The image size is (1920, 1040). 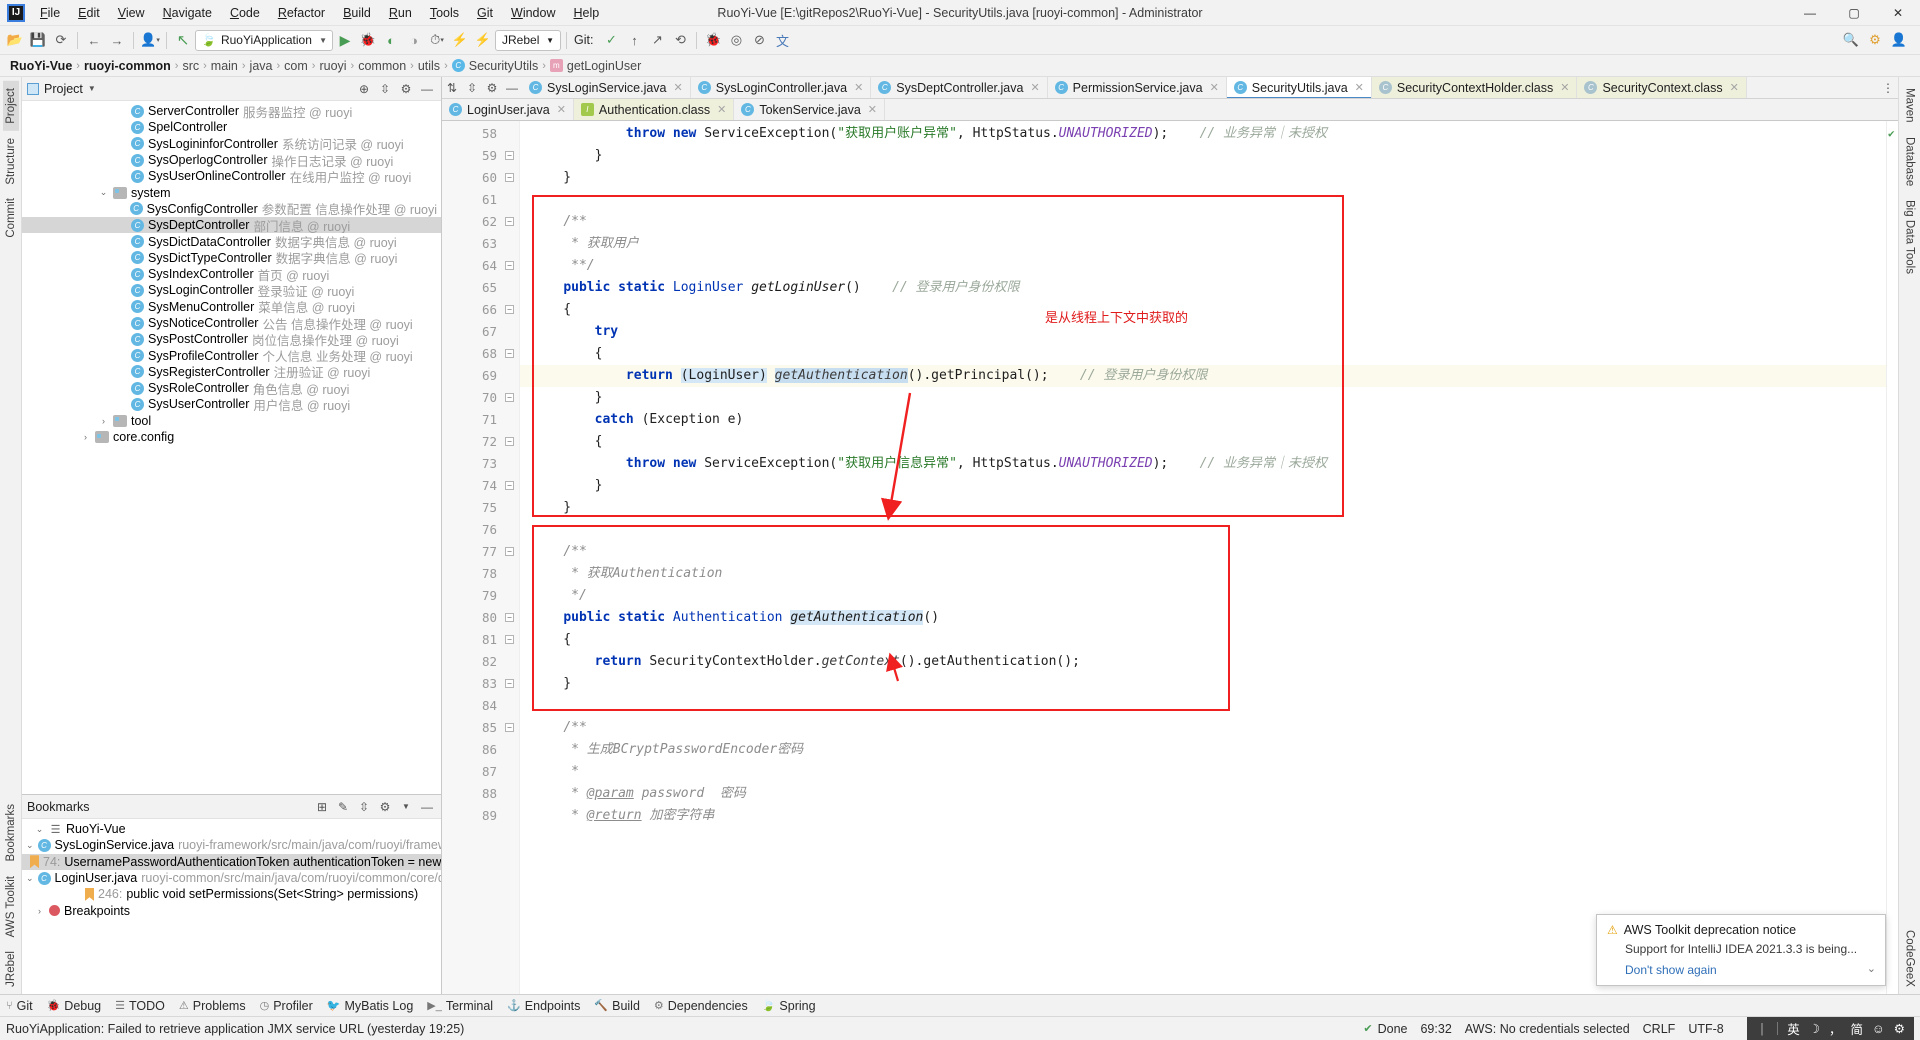 What do you see at coordinates (231, 258) in the screenshot?
I see `tree-node: C SysDictTypeController 数据字典信息 @ ruoyi` at bounding box center [231, 258].